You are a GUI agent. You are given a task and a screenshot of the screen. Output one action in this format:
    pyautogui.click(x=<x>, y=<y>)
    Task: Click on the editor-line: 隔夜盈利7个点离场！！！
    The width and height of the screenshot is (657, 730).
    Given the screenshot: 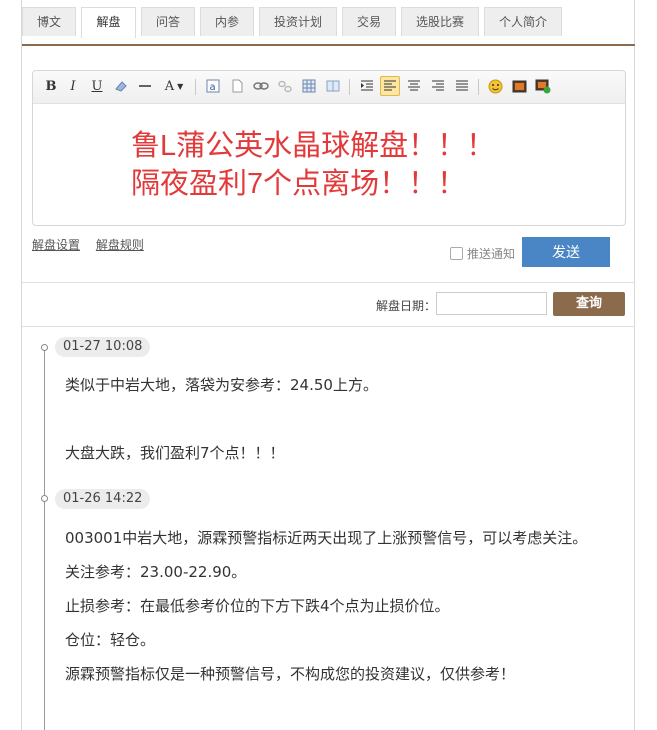 What is the action you would take?
    pyautogui.click(x=299, y=184)
    